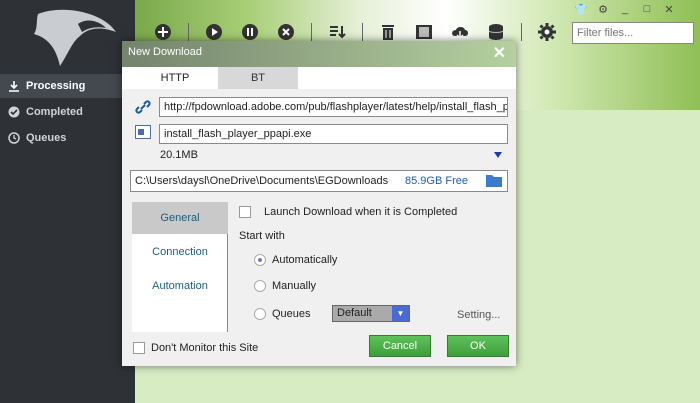 This screenshot has width=700, height=403. I want to click on launch-checkbox, so click(245, 212).